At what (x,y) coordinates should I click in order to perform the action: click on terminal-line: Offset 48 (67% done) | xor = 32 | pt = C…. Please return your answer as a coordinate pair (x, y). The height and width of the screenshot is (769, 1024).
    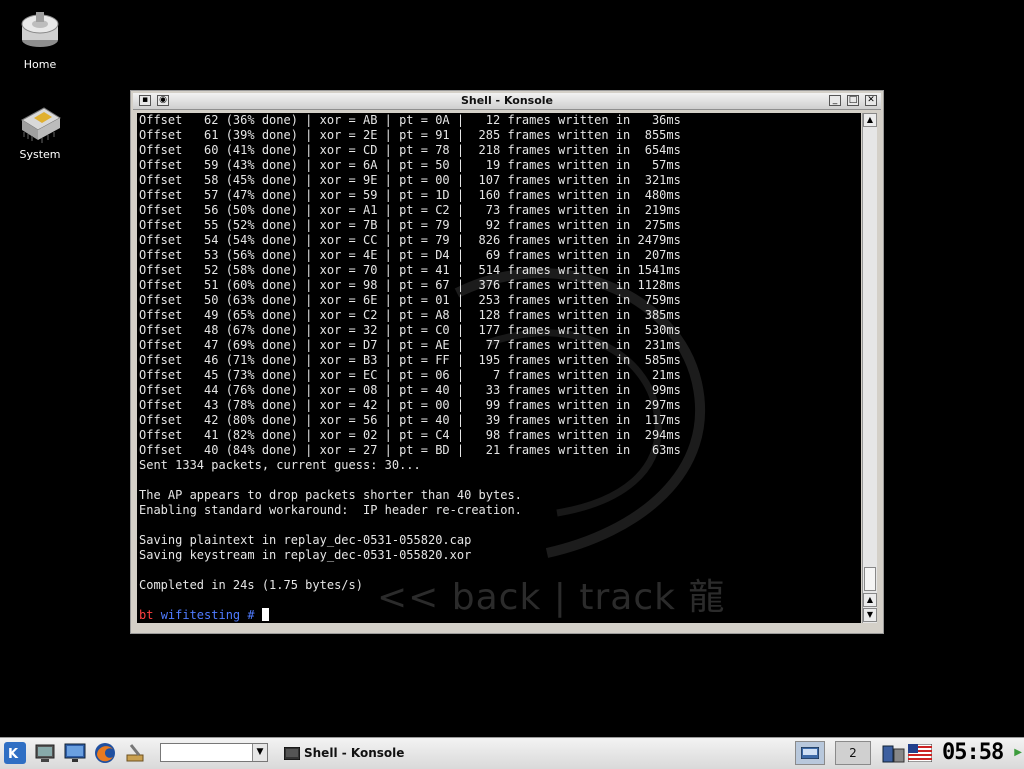
    Looking at the image, I should click on (410, 330).